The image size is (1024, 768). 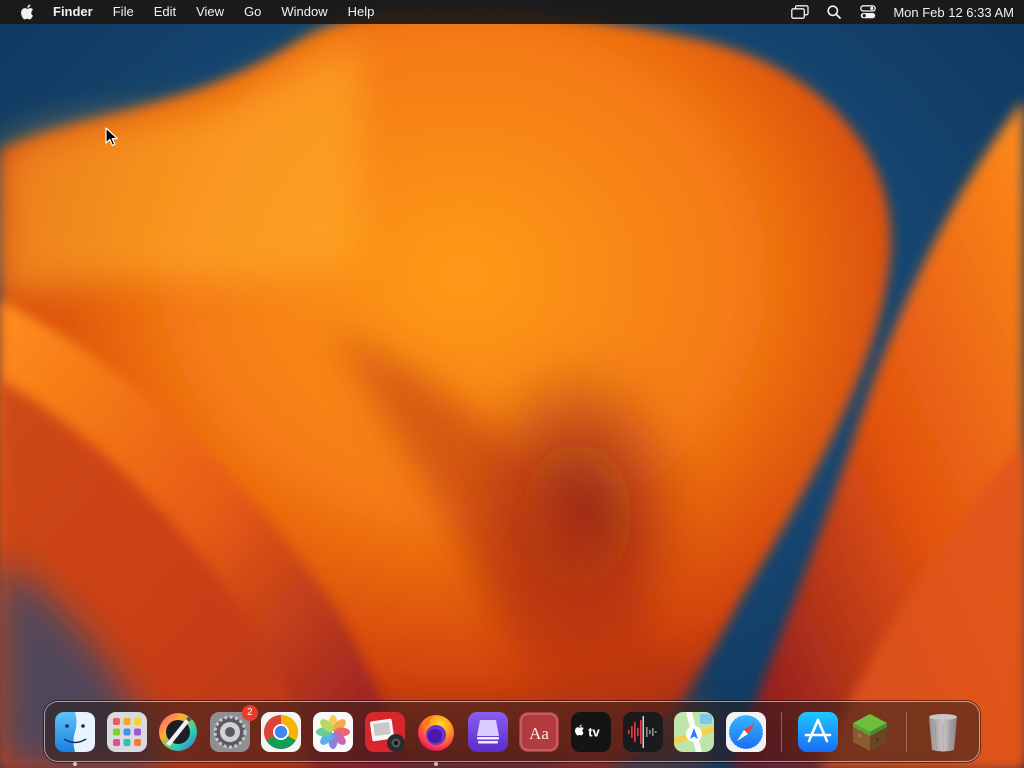 I want to click on apple-tv-label: tv, so click(x=594, y=731).